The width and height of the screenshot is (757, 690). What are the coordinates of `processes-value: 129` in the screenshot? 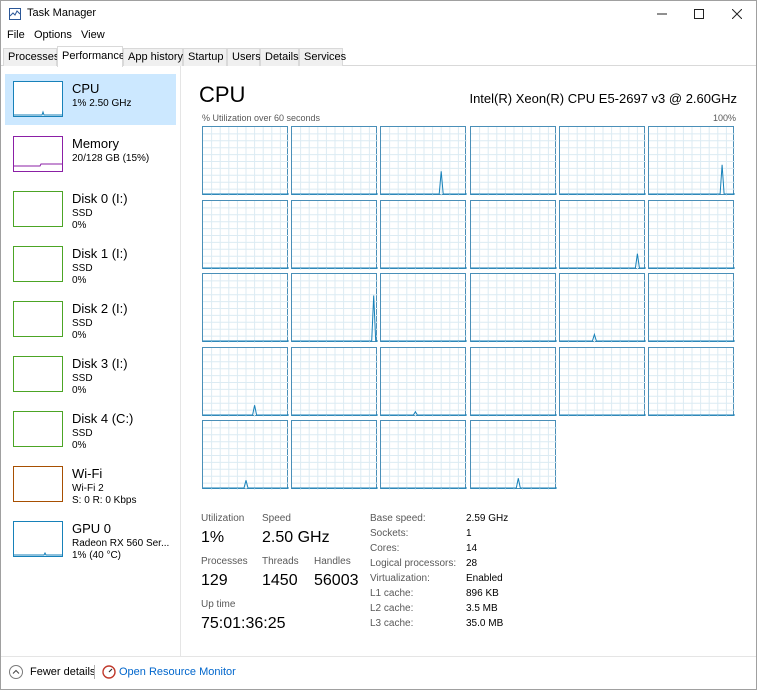 It's located at (214, 580).